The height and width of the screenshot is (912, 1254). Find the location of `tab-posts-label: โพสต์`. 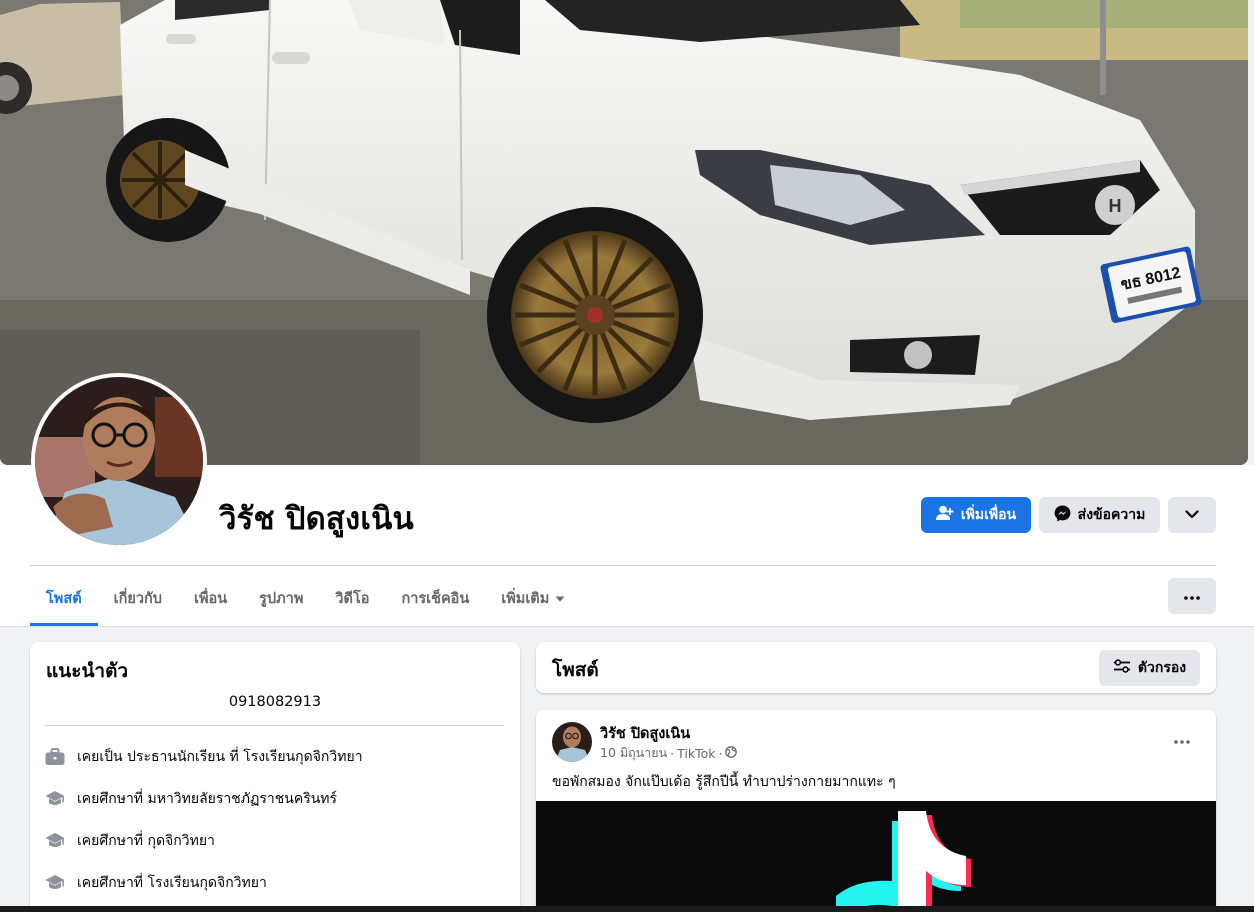

tab-posts-label: โพสต์ is located at coordinates (64, 598).